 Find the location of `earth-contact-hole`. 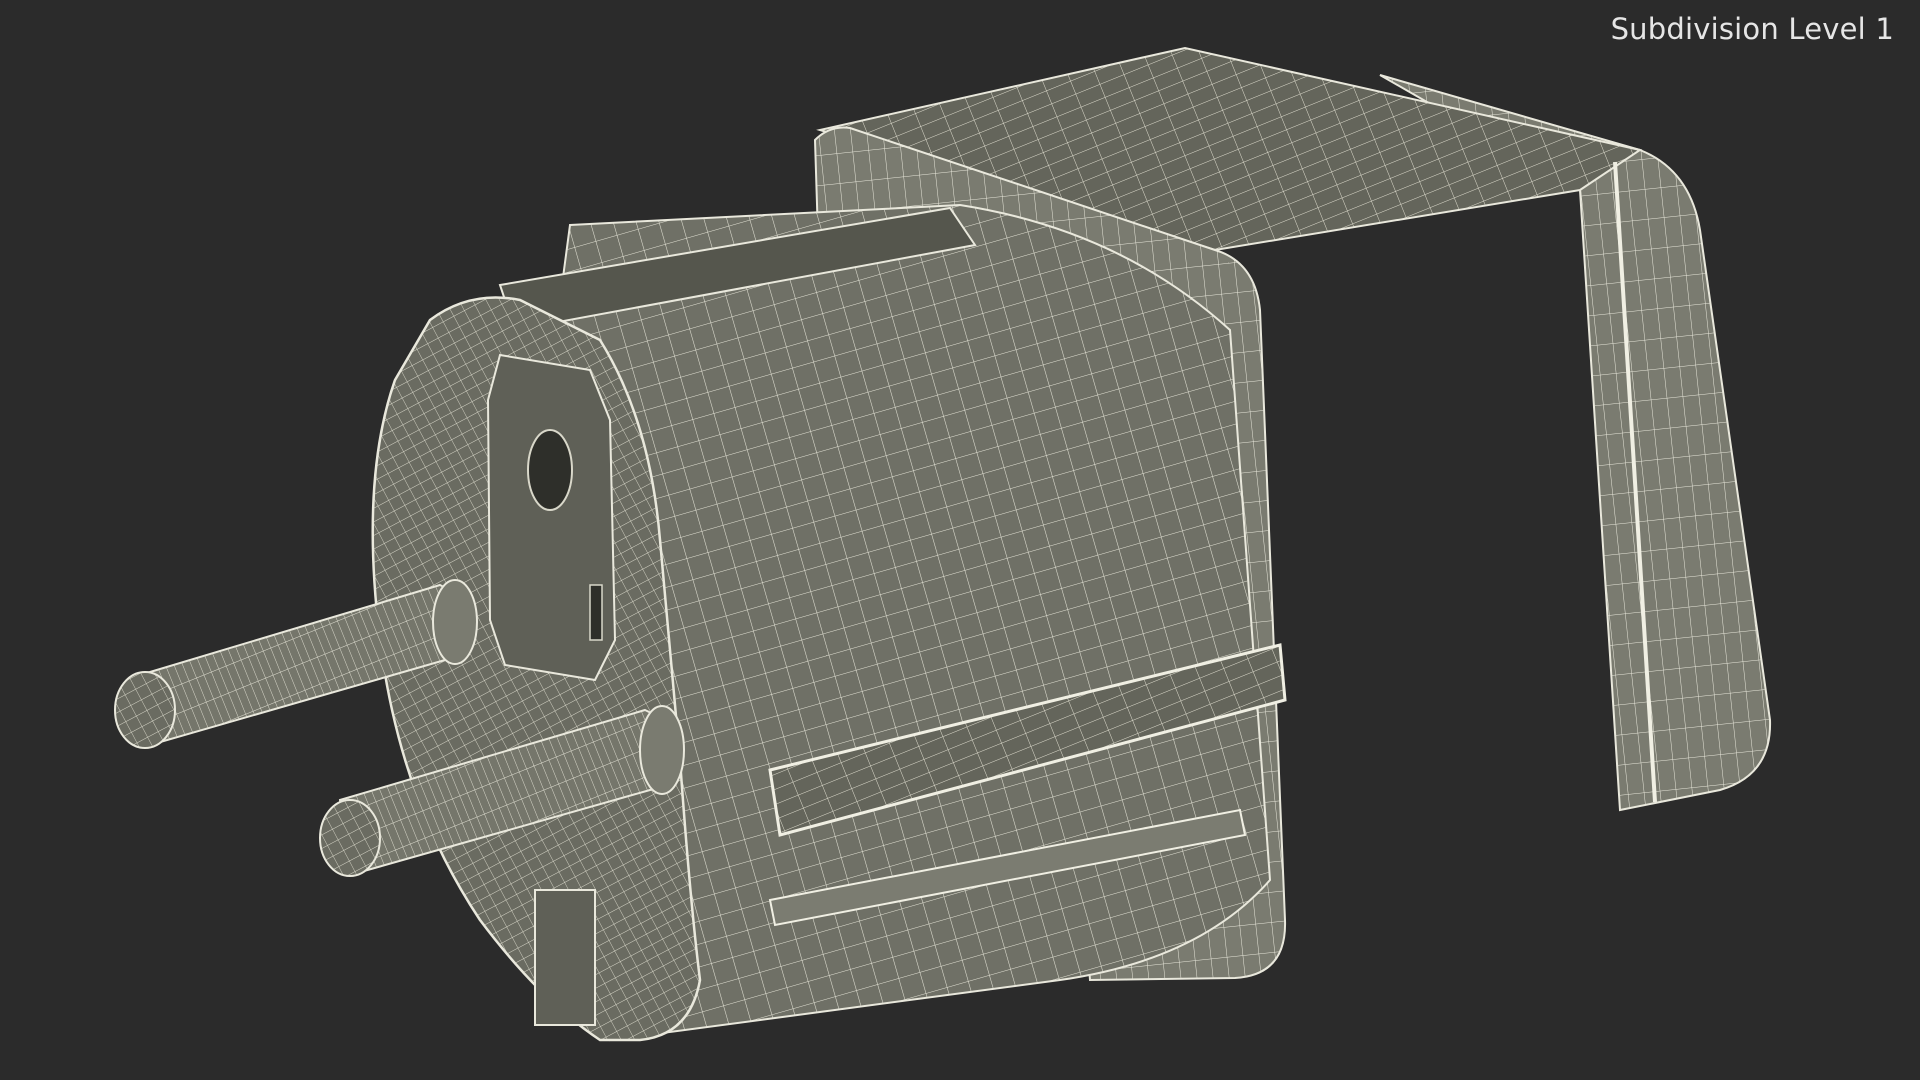

earth-contact-hole is located at coordinates (550, 470).